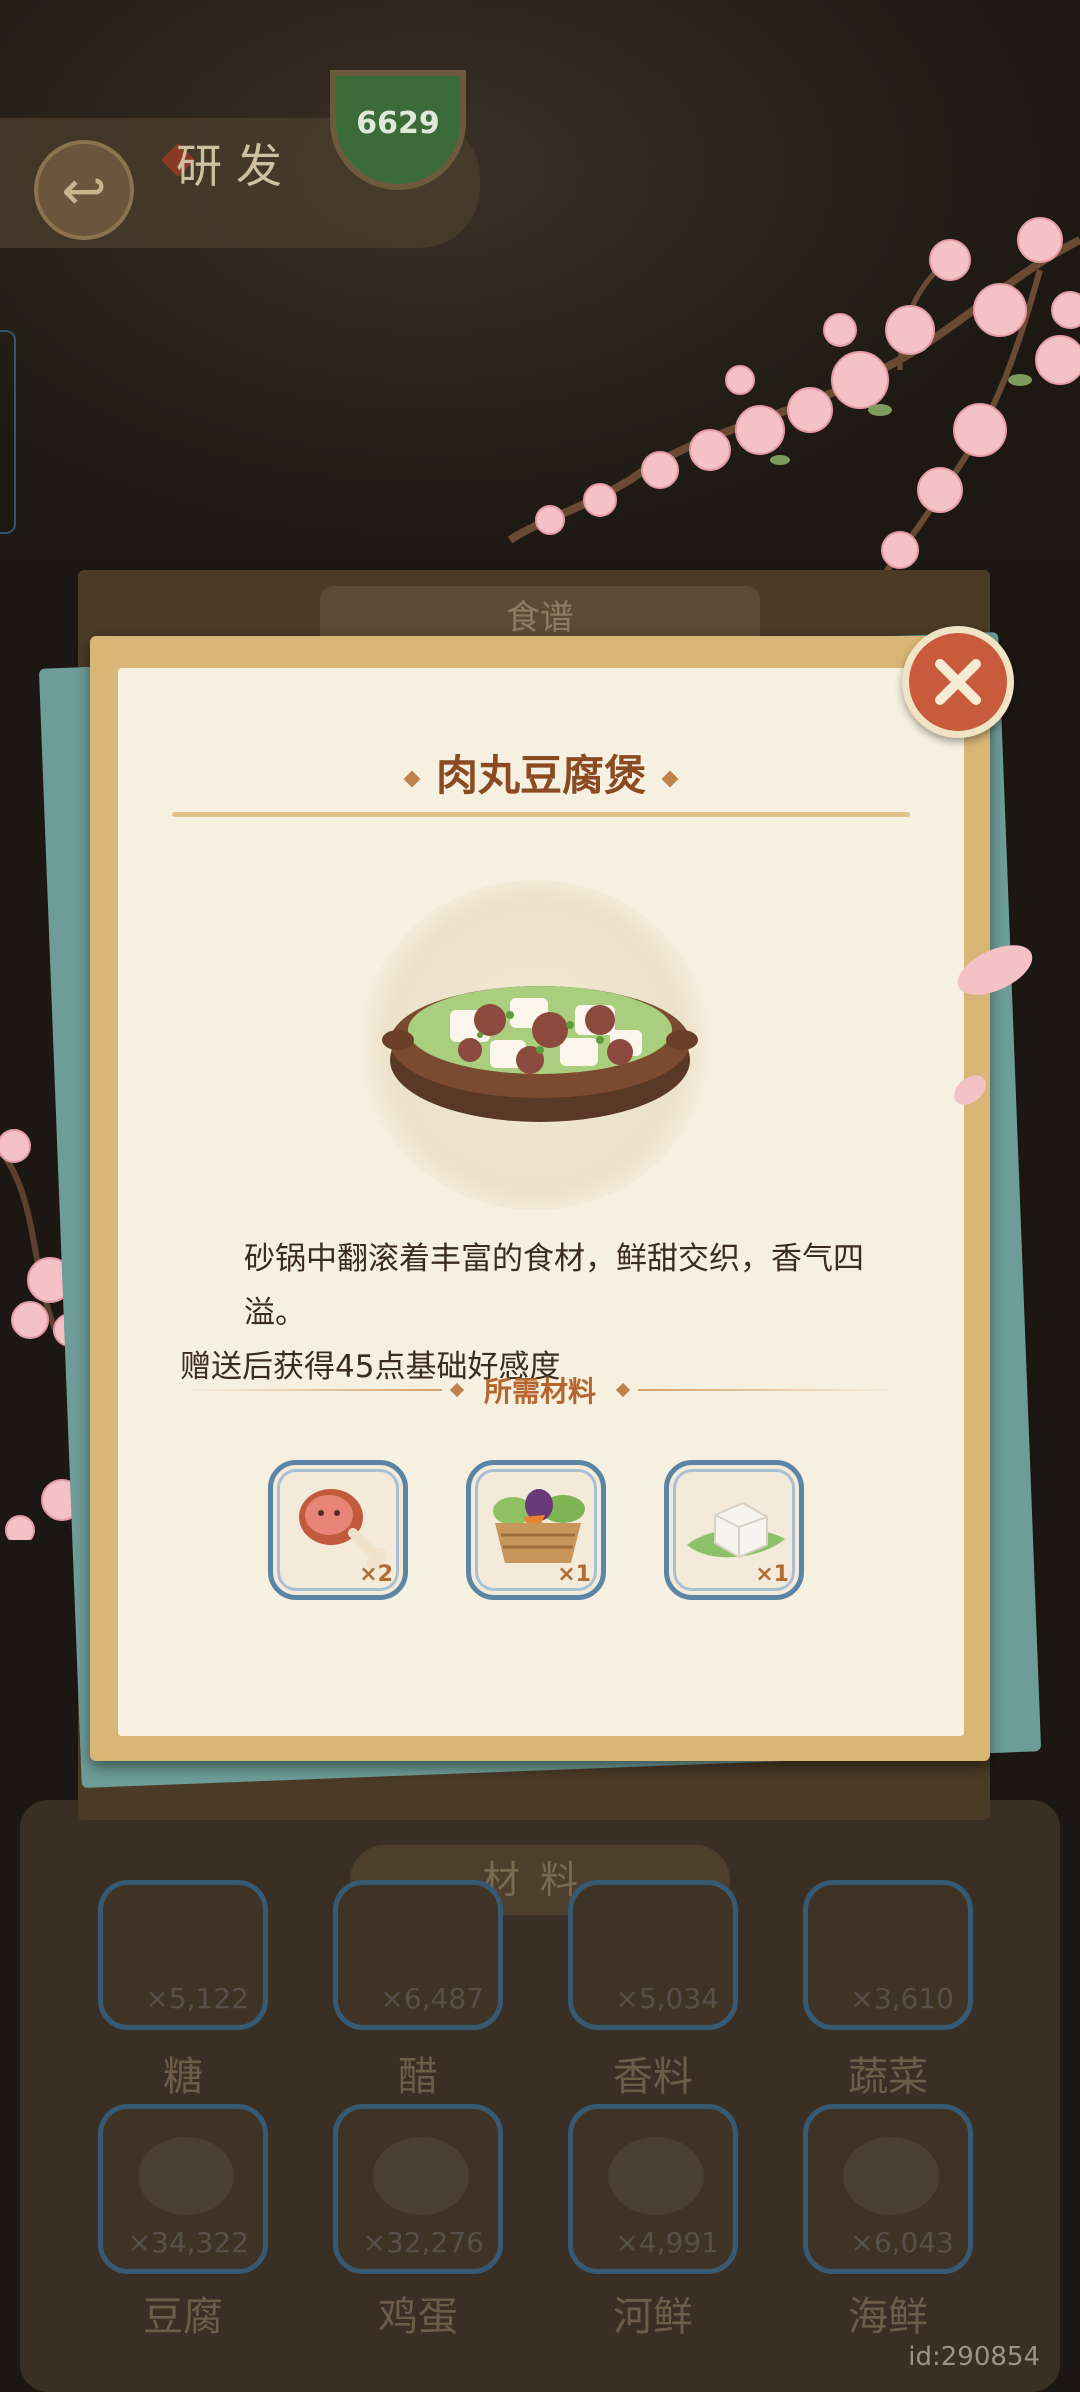 Image resolution: width=1080 pixels, height=2392 pixels. Describe the element at coordinates (186, 2176) in the screenshot. I see `tofu-icon` at that location.